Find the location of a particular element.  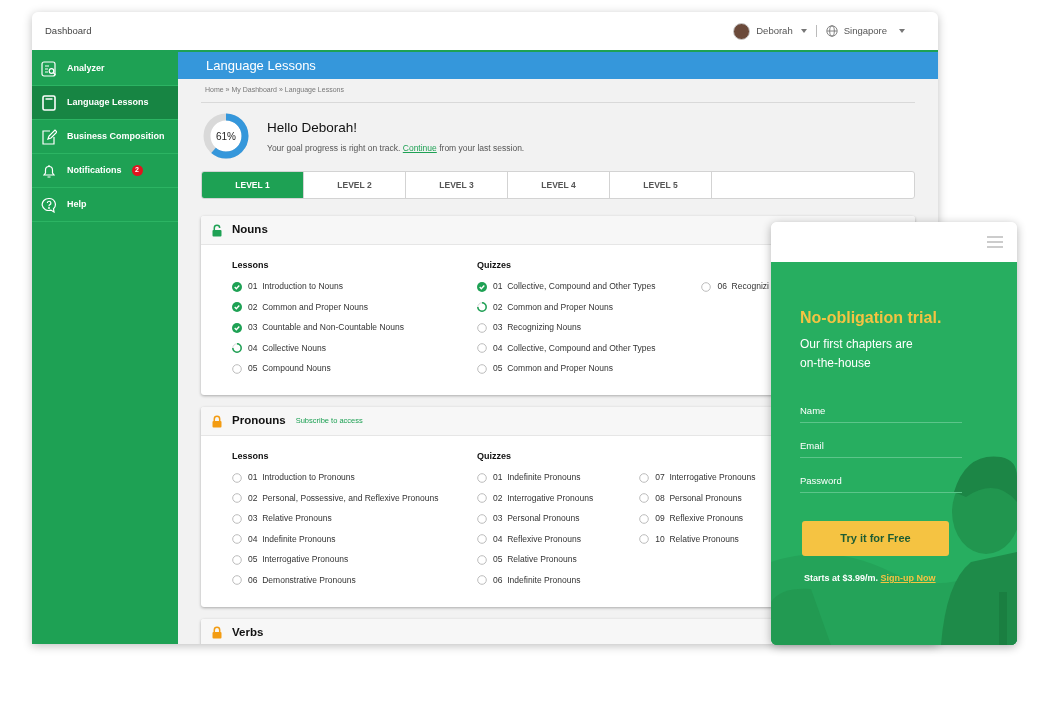

input-field: Name is located at coordinates (881, 411).